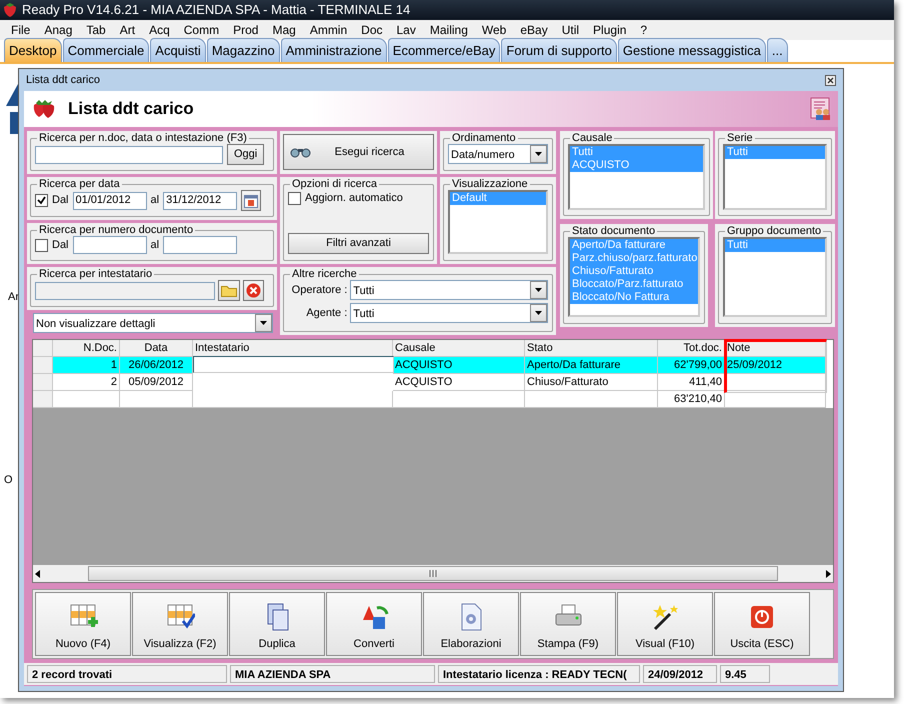  Describe the element at coordinates (613, 231) in the screenshot. I see `group-label: Stato documento` at that location.